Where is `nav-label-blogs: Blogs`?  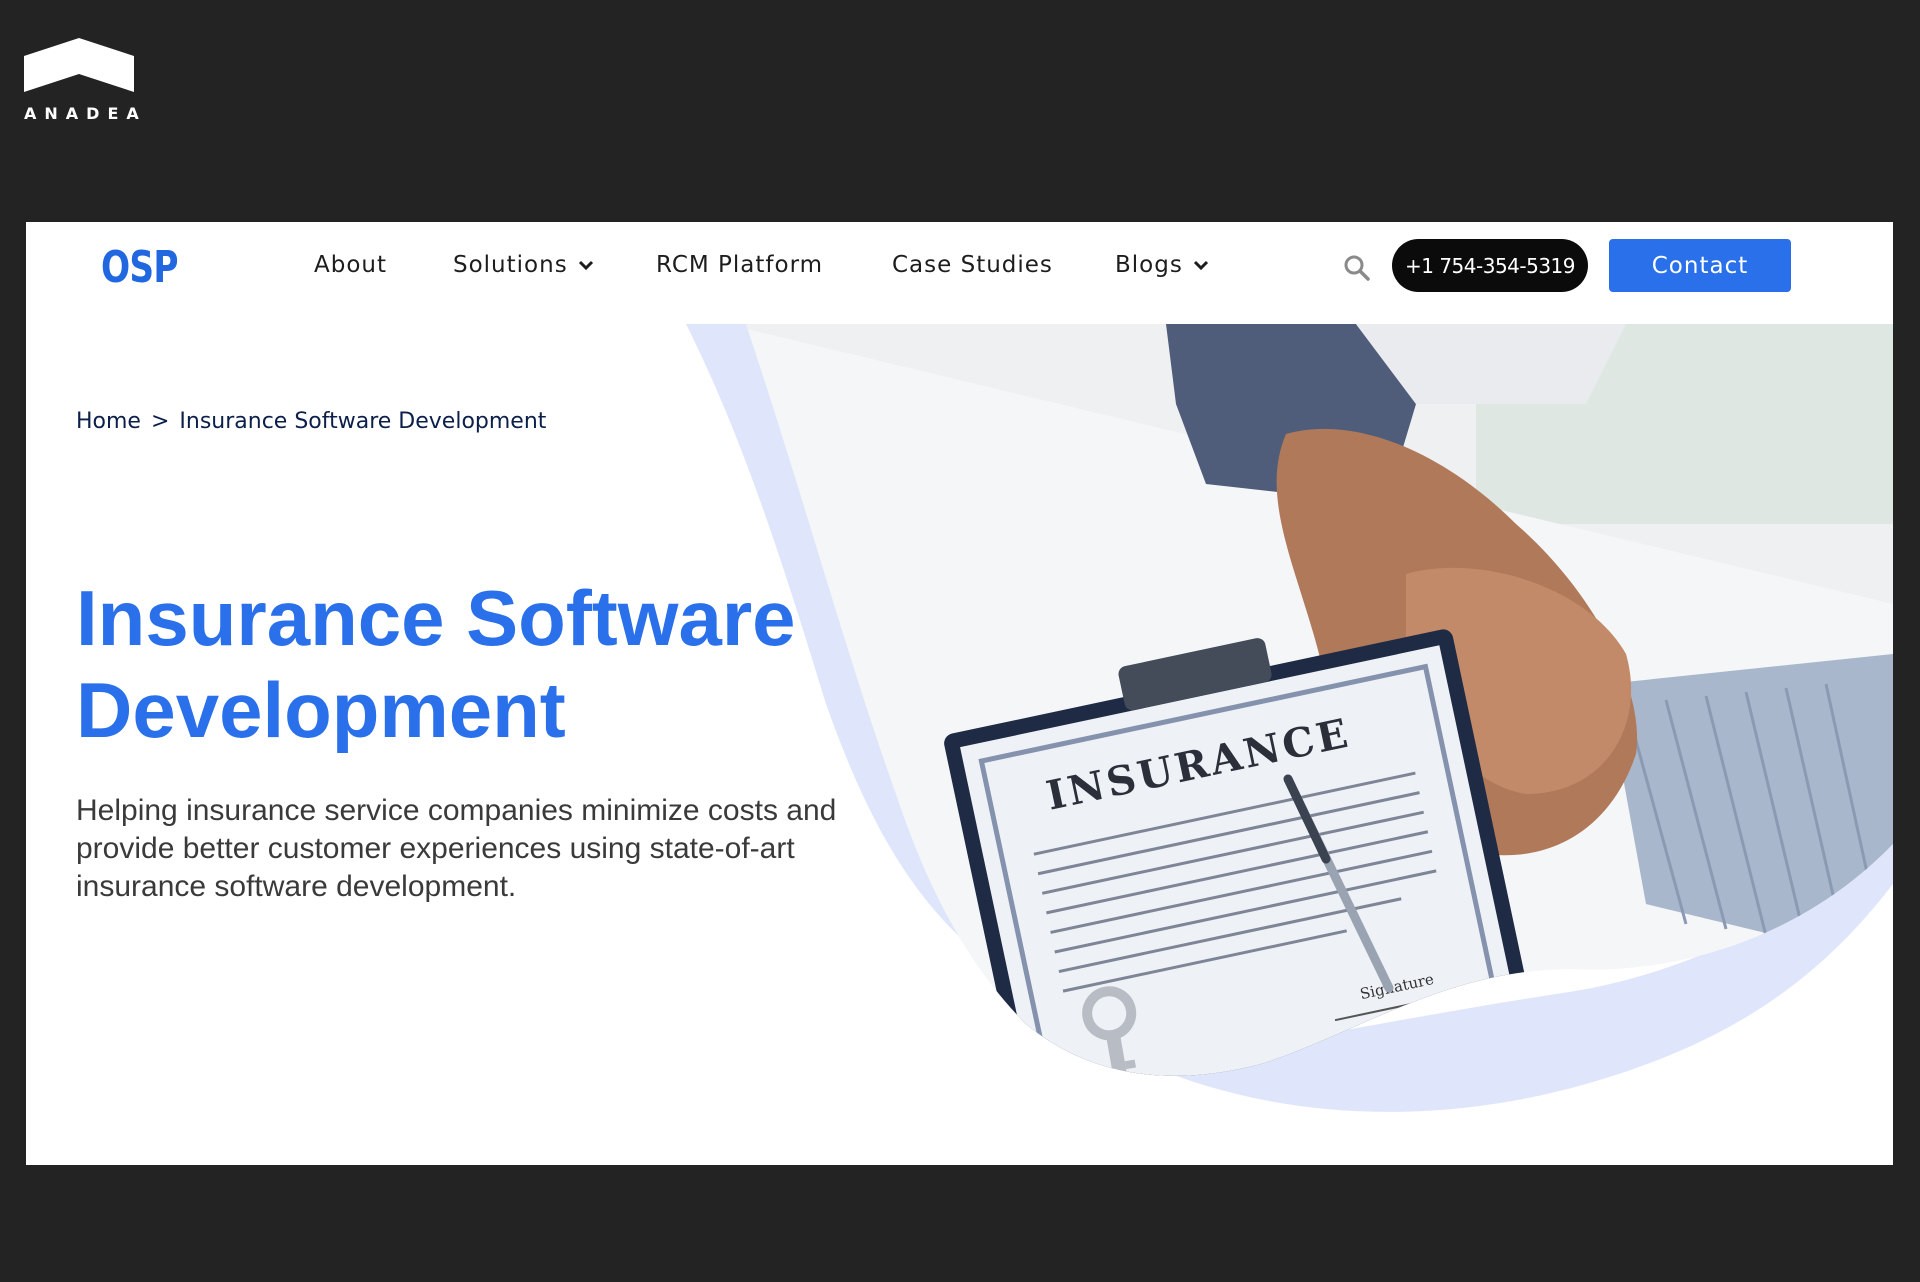
nav-label-blogs: Blogs is located at coordinates (1149, 265).